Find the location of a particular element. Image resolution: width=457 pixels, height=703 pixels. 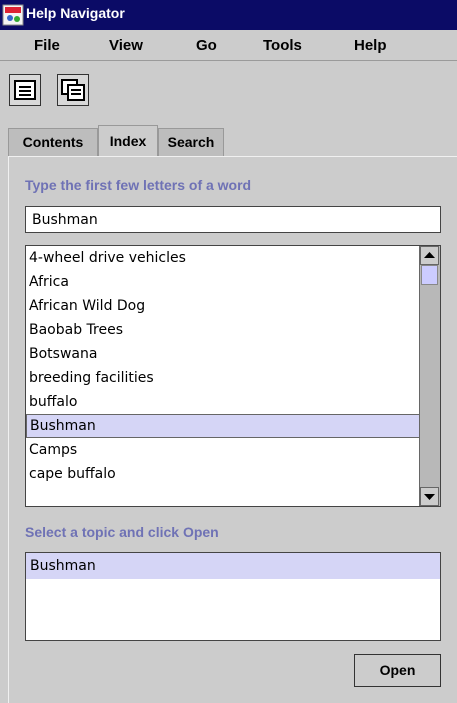

list-item: buffalo is located at coordinates (223, 402).